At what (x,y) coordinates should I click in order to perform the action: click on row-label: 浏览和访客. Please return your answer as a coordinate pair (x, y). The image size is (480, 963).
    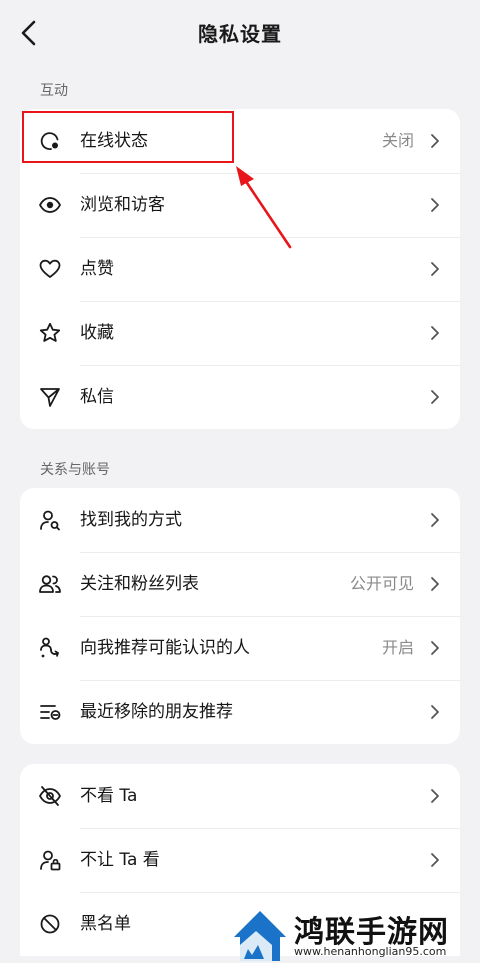
    Looking at the image, I should click on (122, 205).